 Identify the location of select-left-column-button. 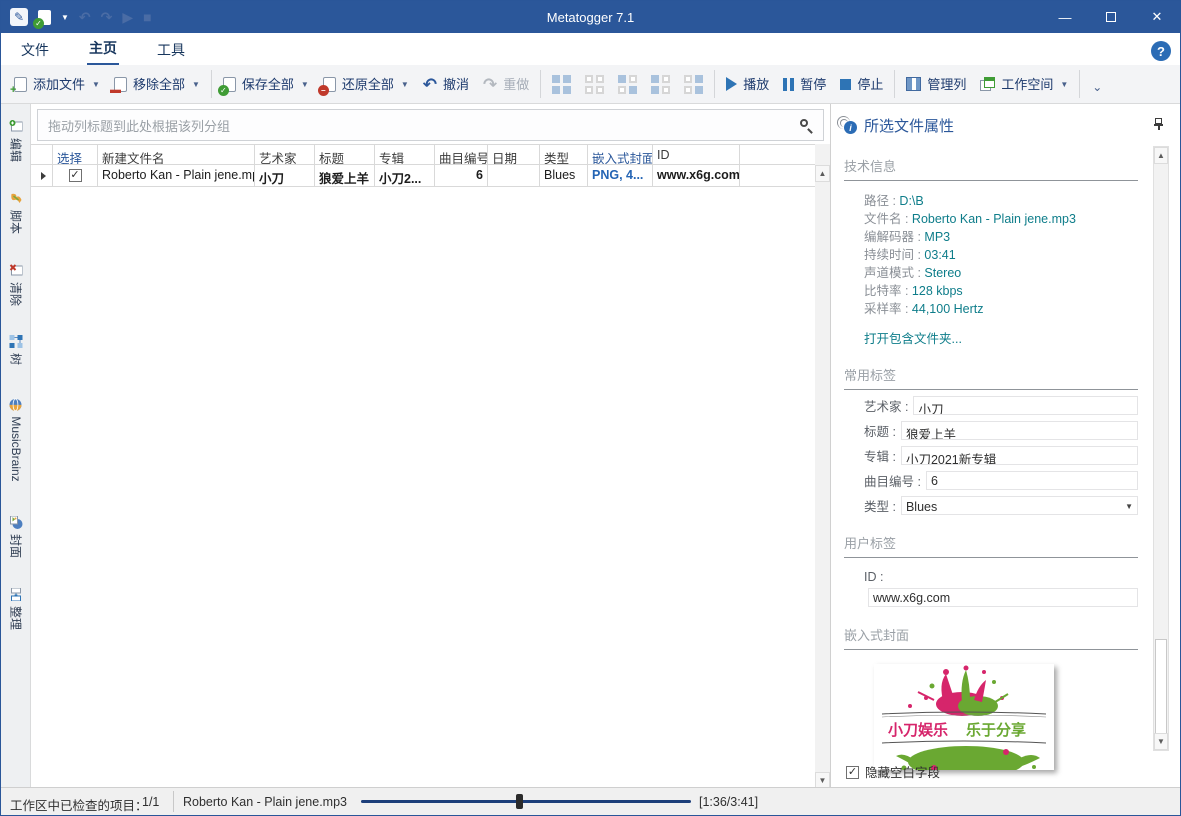
(660, 84).